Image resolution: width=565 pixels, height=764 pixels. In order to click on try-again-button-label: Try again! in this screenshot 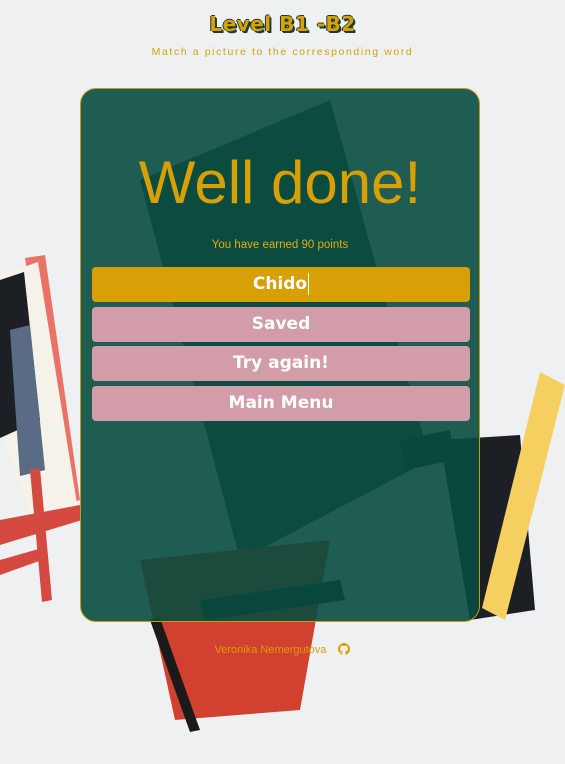, I will do `click(281, 363)`.